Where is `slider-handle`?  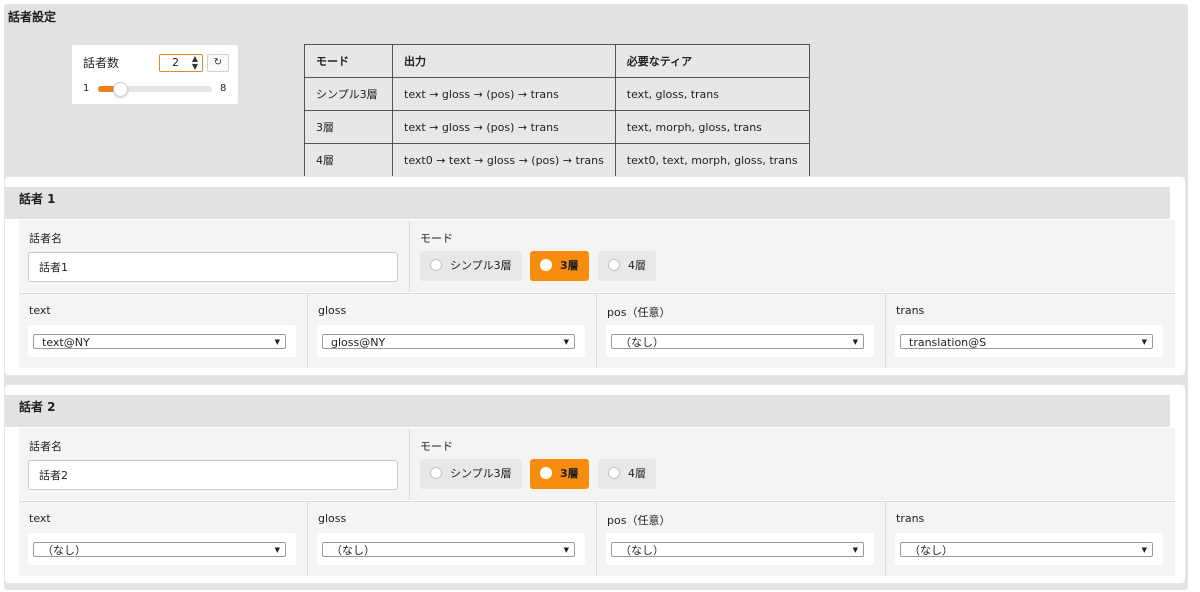
slider-handle is located at coordinates (121, 89).